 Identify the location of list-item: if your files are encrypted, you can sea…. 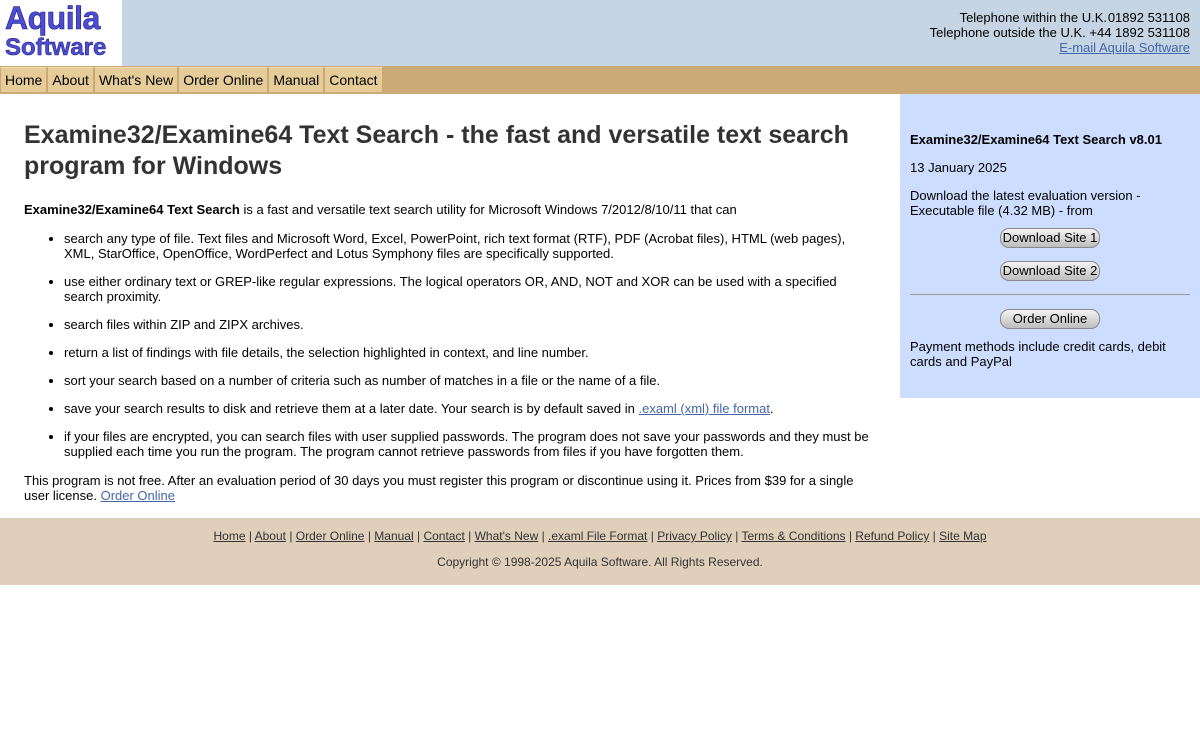
(470, 444).